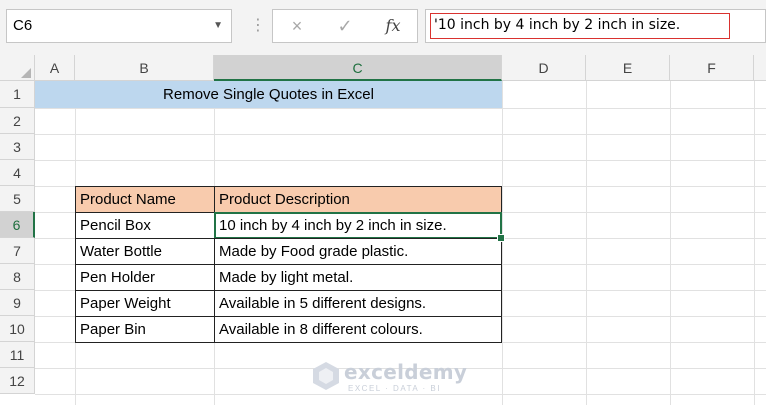 The height and width of the screenshot is (405, 766). Describe the element at coordinates (145, 303) in the screenshot. I see `table-cell-name: Paper Weight` at that location.